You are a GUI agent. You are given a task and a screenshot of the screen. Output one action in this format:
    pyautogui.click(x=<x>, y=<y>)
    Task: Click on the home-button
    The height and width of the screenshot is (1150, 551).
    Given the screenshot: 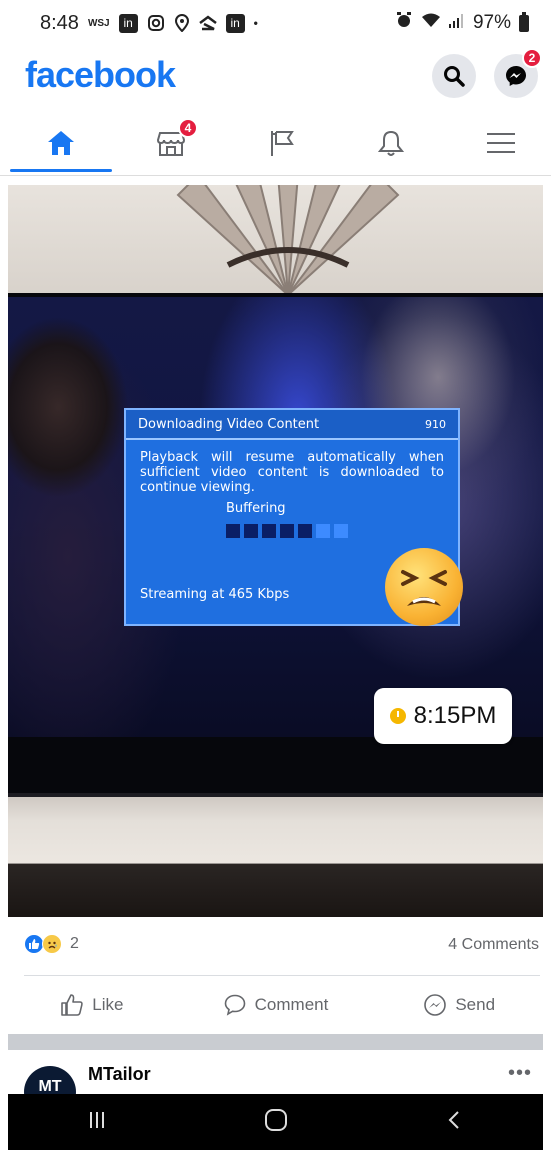 What is the action you would take?
    pyautogui.click(x=276, y=1122)
    